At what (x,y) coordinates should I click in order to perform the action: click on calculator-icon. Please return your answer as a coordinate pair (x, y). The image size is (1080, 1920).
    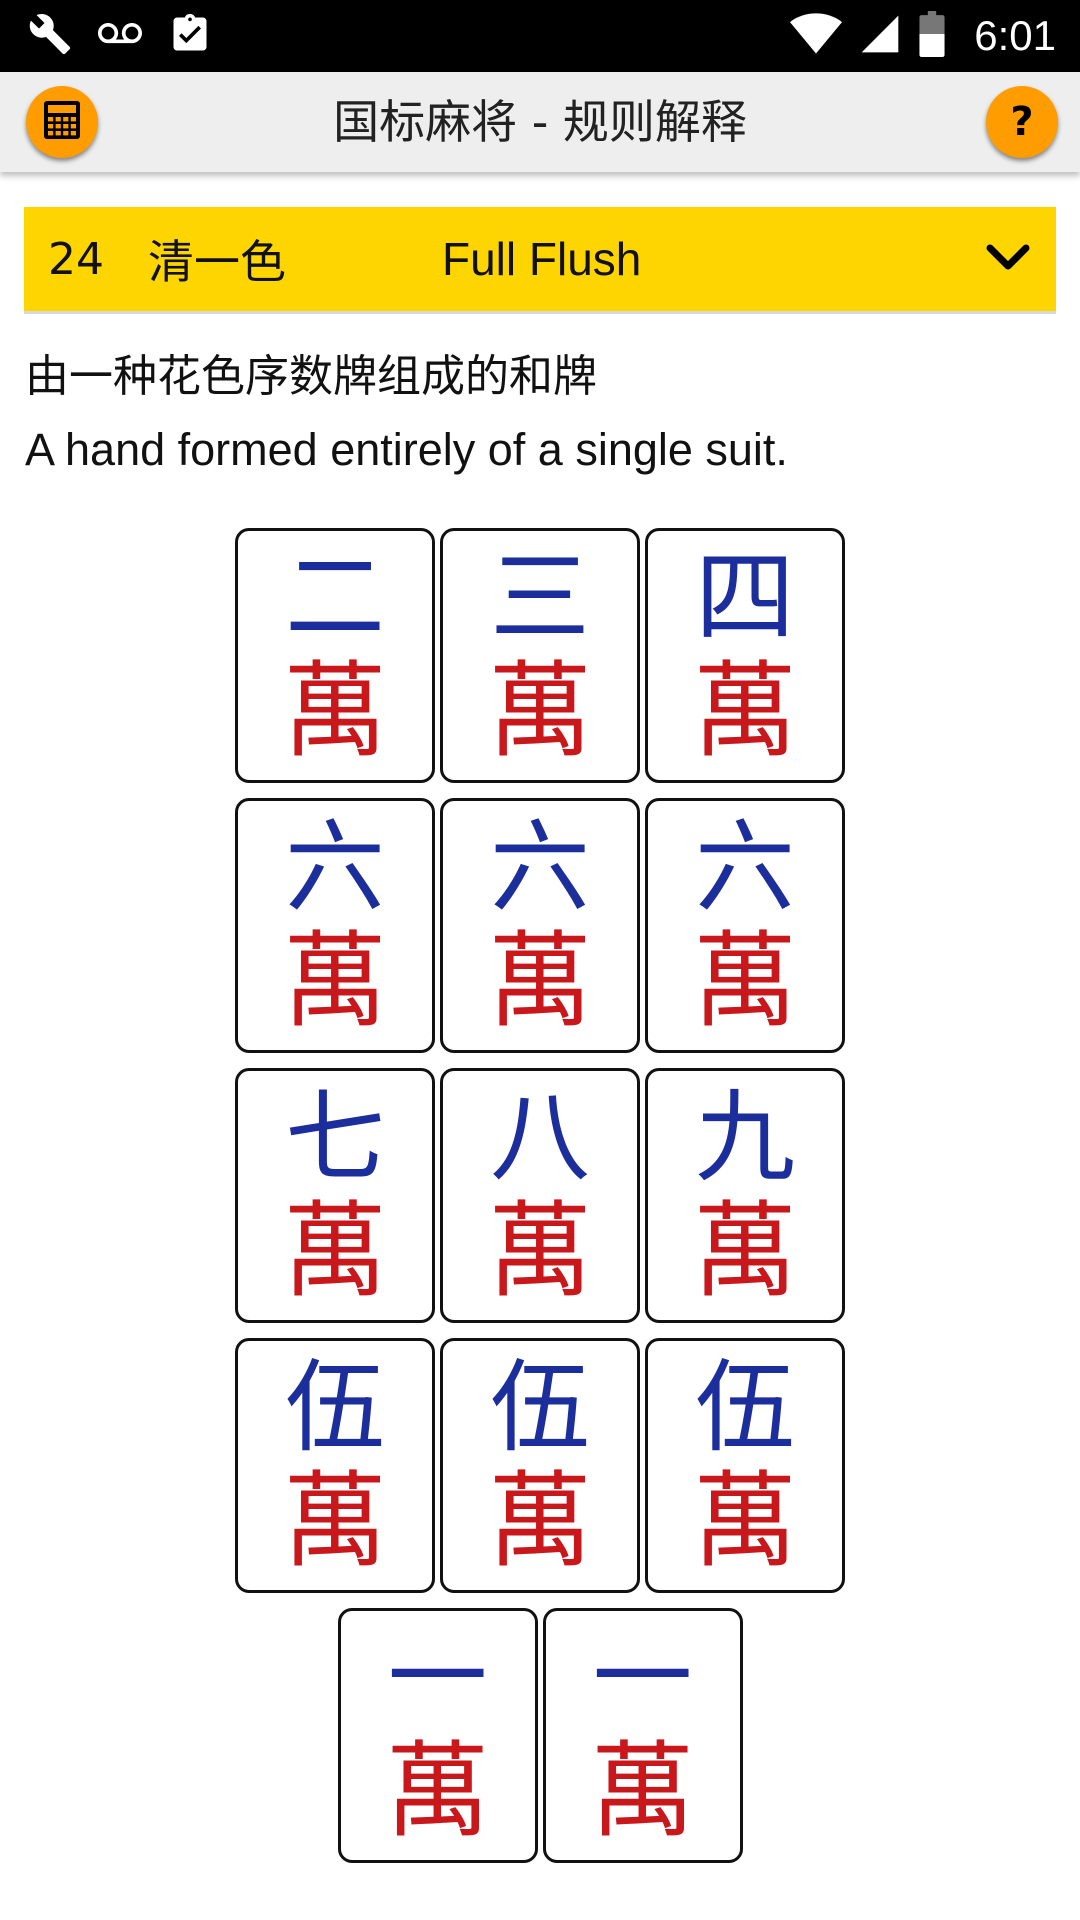
    Looking at the image, I should click on (62, 122).